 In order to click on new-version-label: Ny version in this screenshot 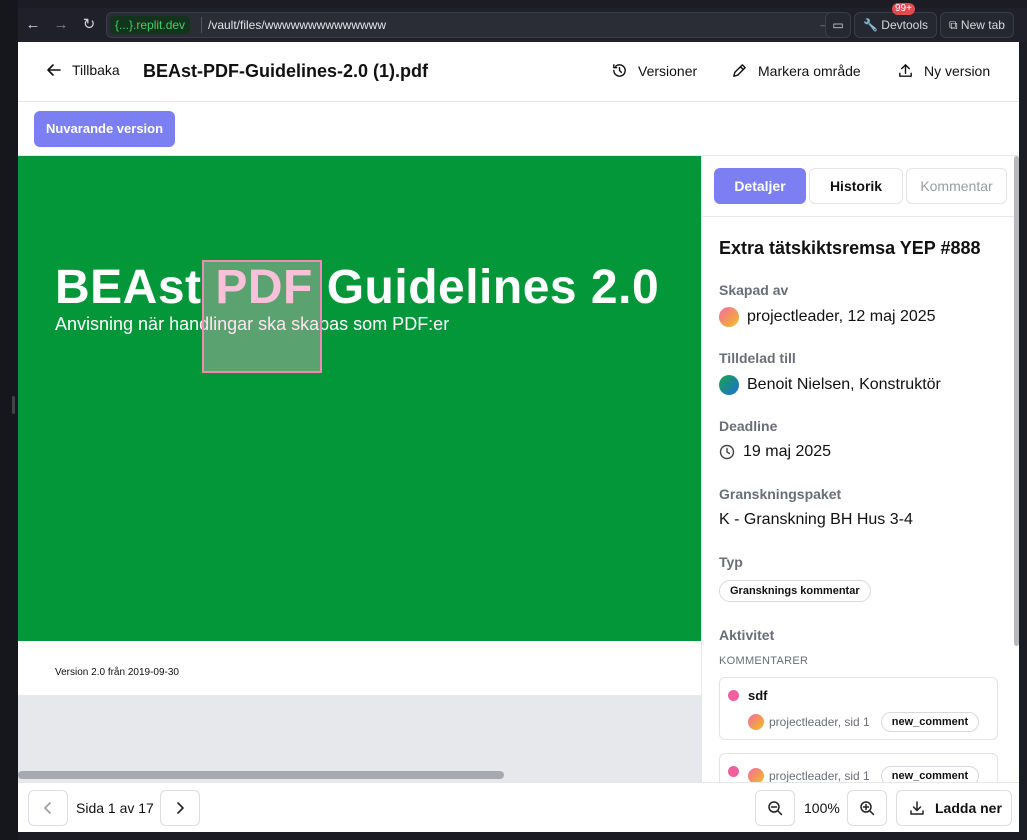, I will do `click(957, 70)`.